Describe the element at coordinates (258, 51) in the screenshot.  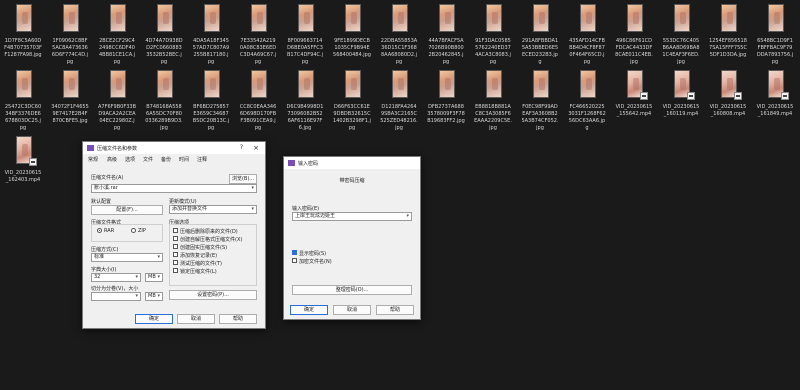
I see `file-name-label: 7E33542A2190A08C83E6EDC3D4A69C67.jpg` at that location.